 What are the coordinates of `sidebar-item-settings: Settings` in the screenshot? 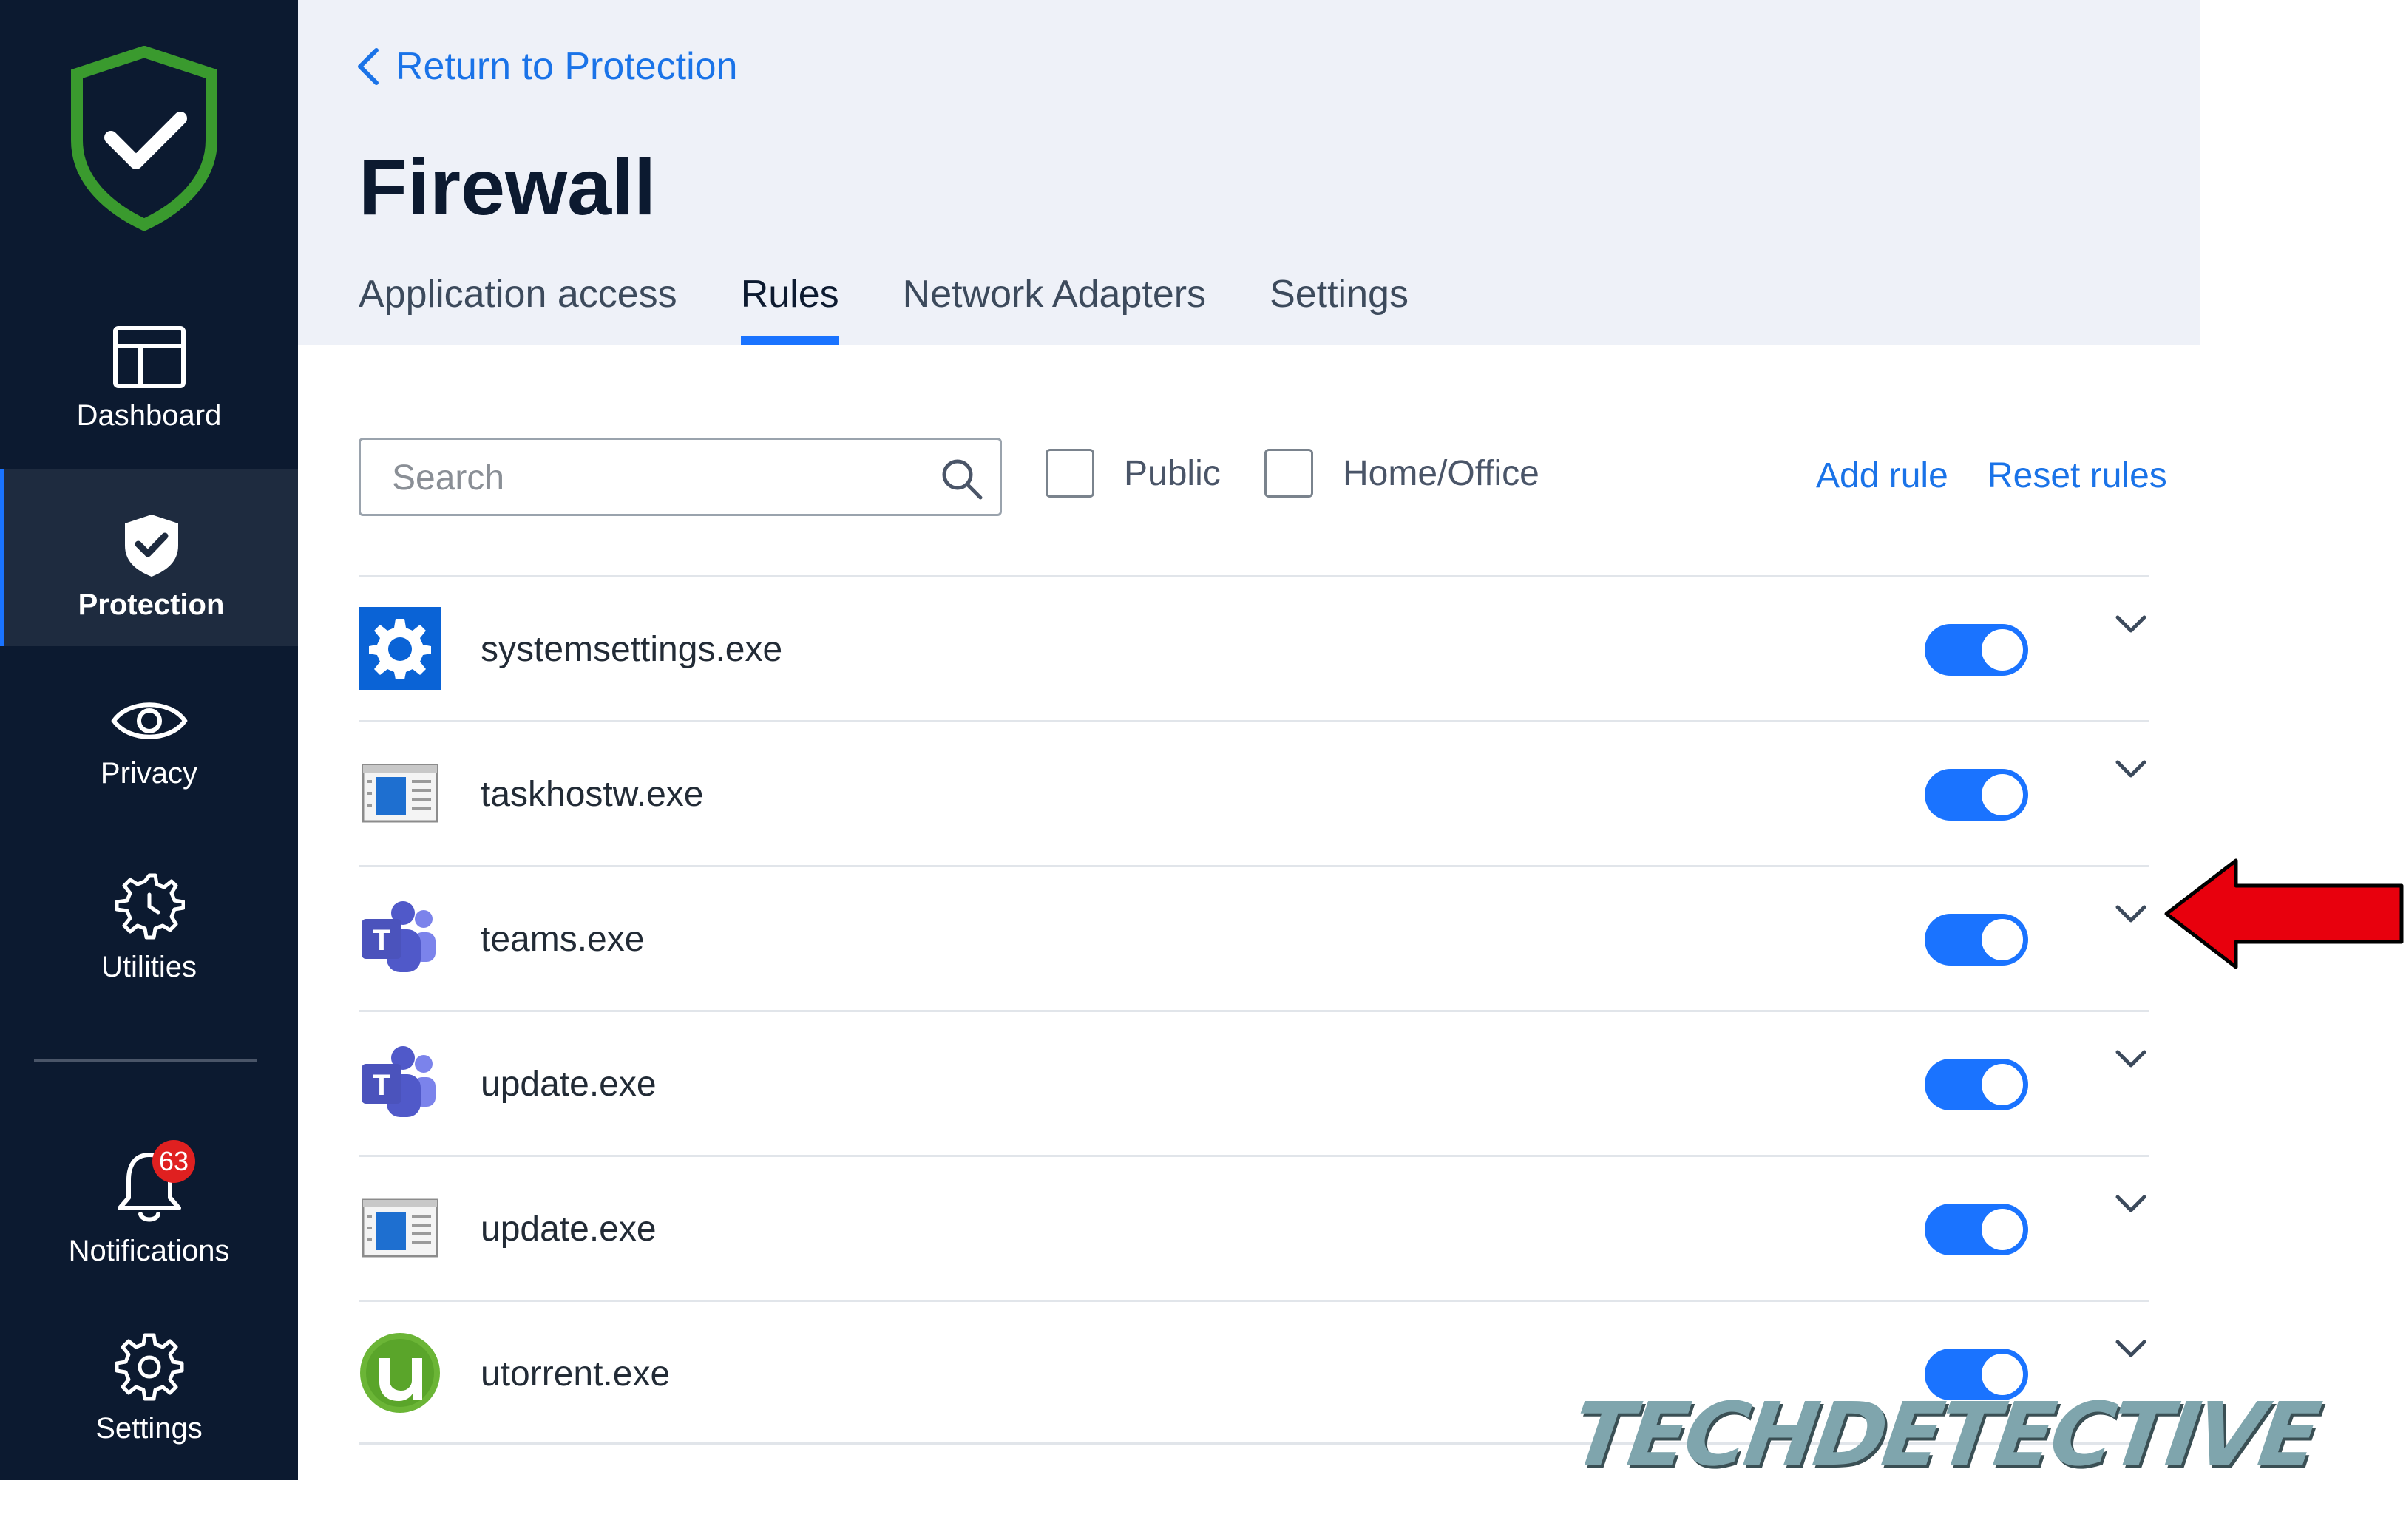 It's located at (149, 1419).